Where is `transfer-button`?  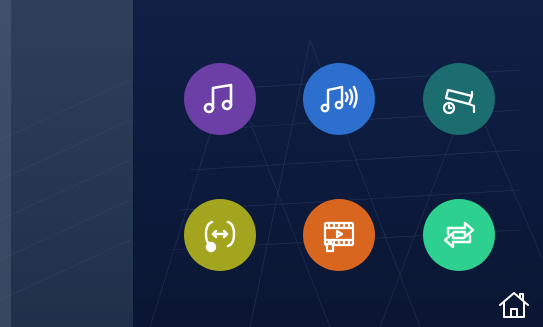
transfer-button is located at coordinates (220, 235).